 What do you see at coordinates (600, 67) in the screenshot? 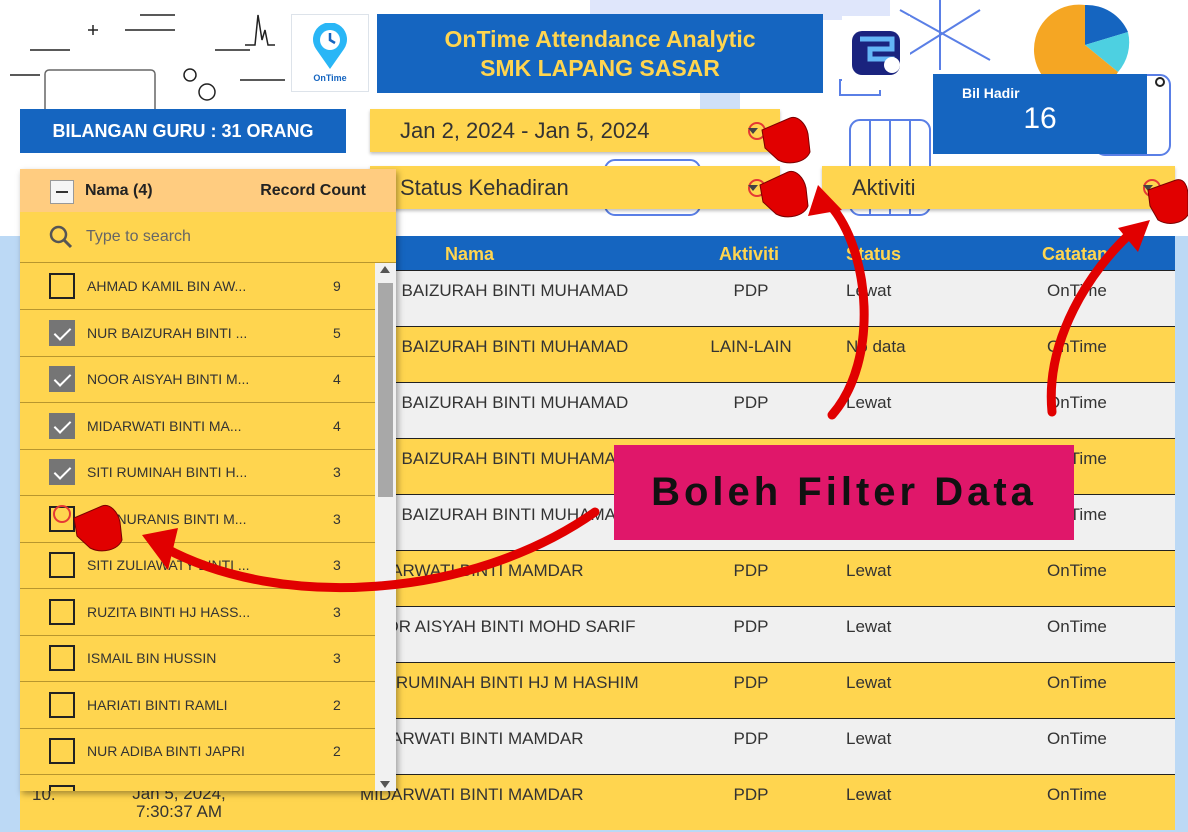
I see `title-line-2: SMK LAPANG SASAR` at bounding box center [600, 67].